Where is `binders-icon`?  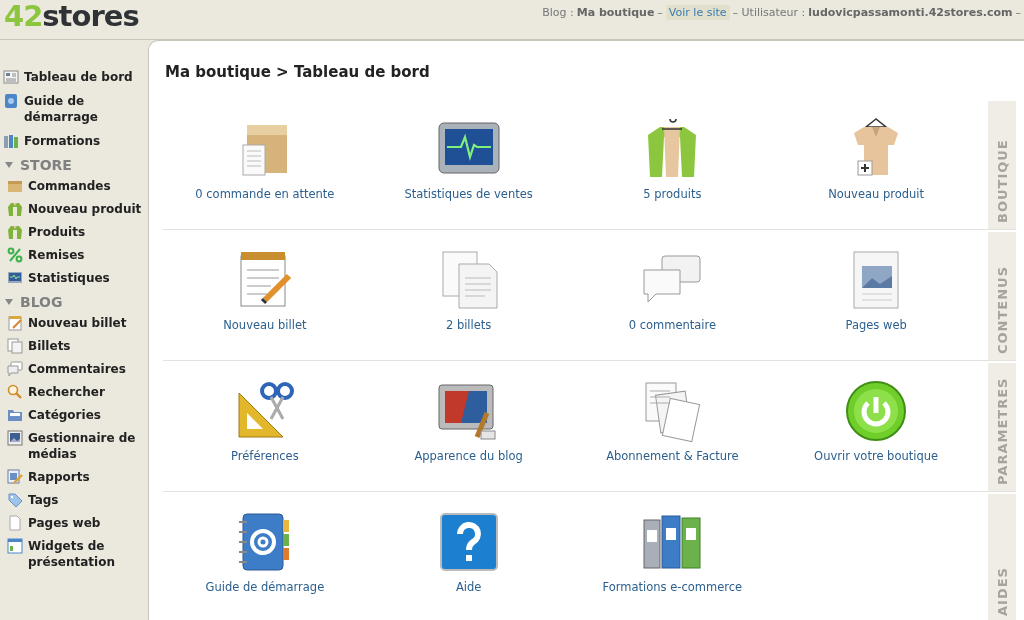
binders-icon is located at coordinates (11, 141).